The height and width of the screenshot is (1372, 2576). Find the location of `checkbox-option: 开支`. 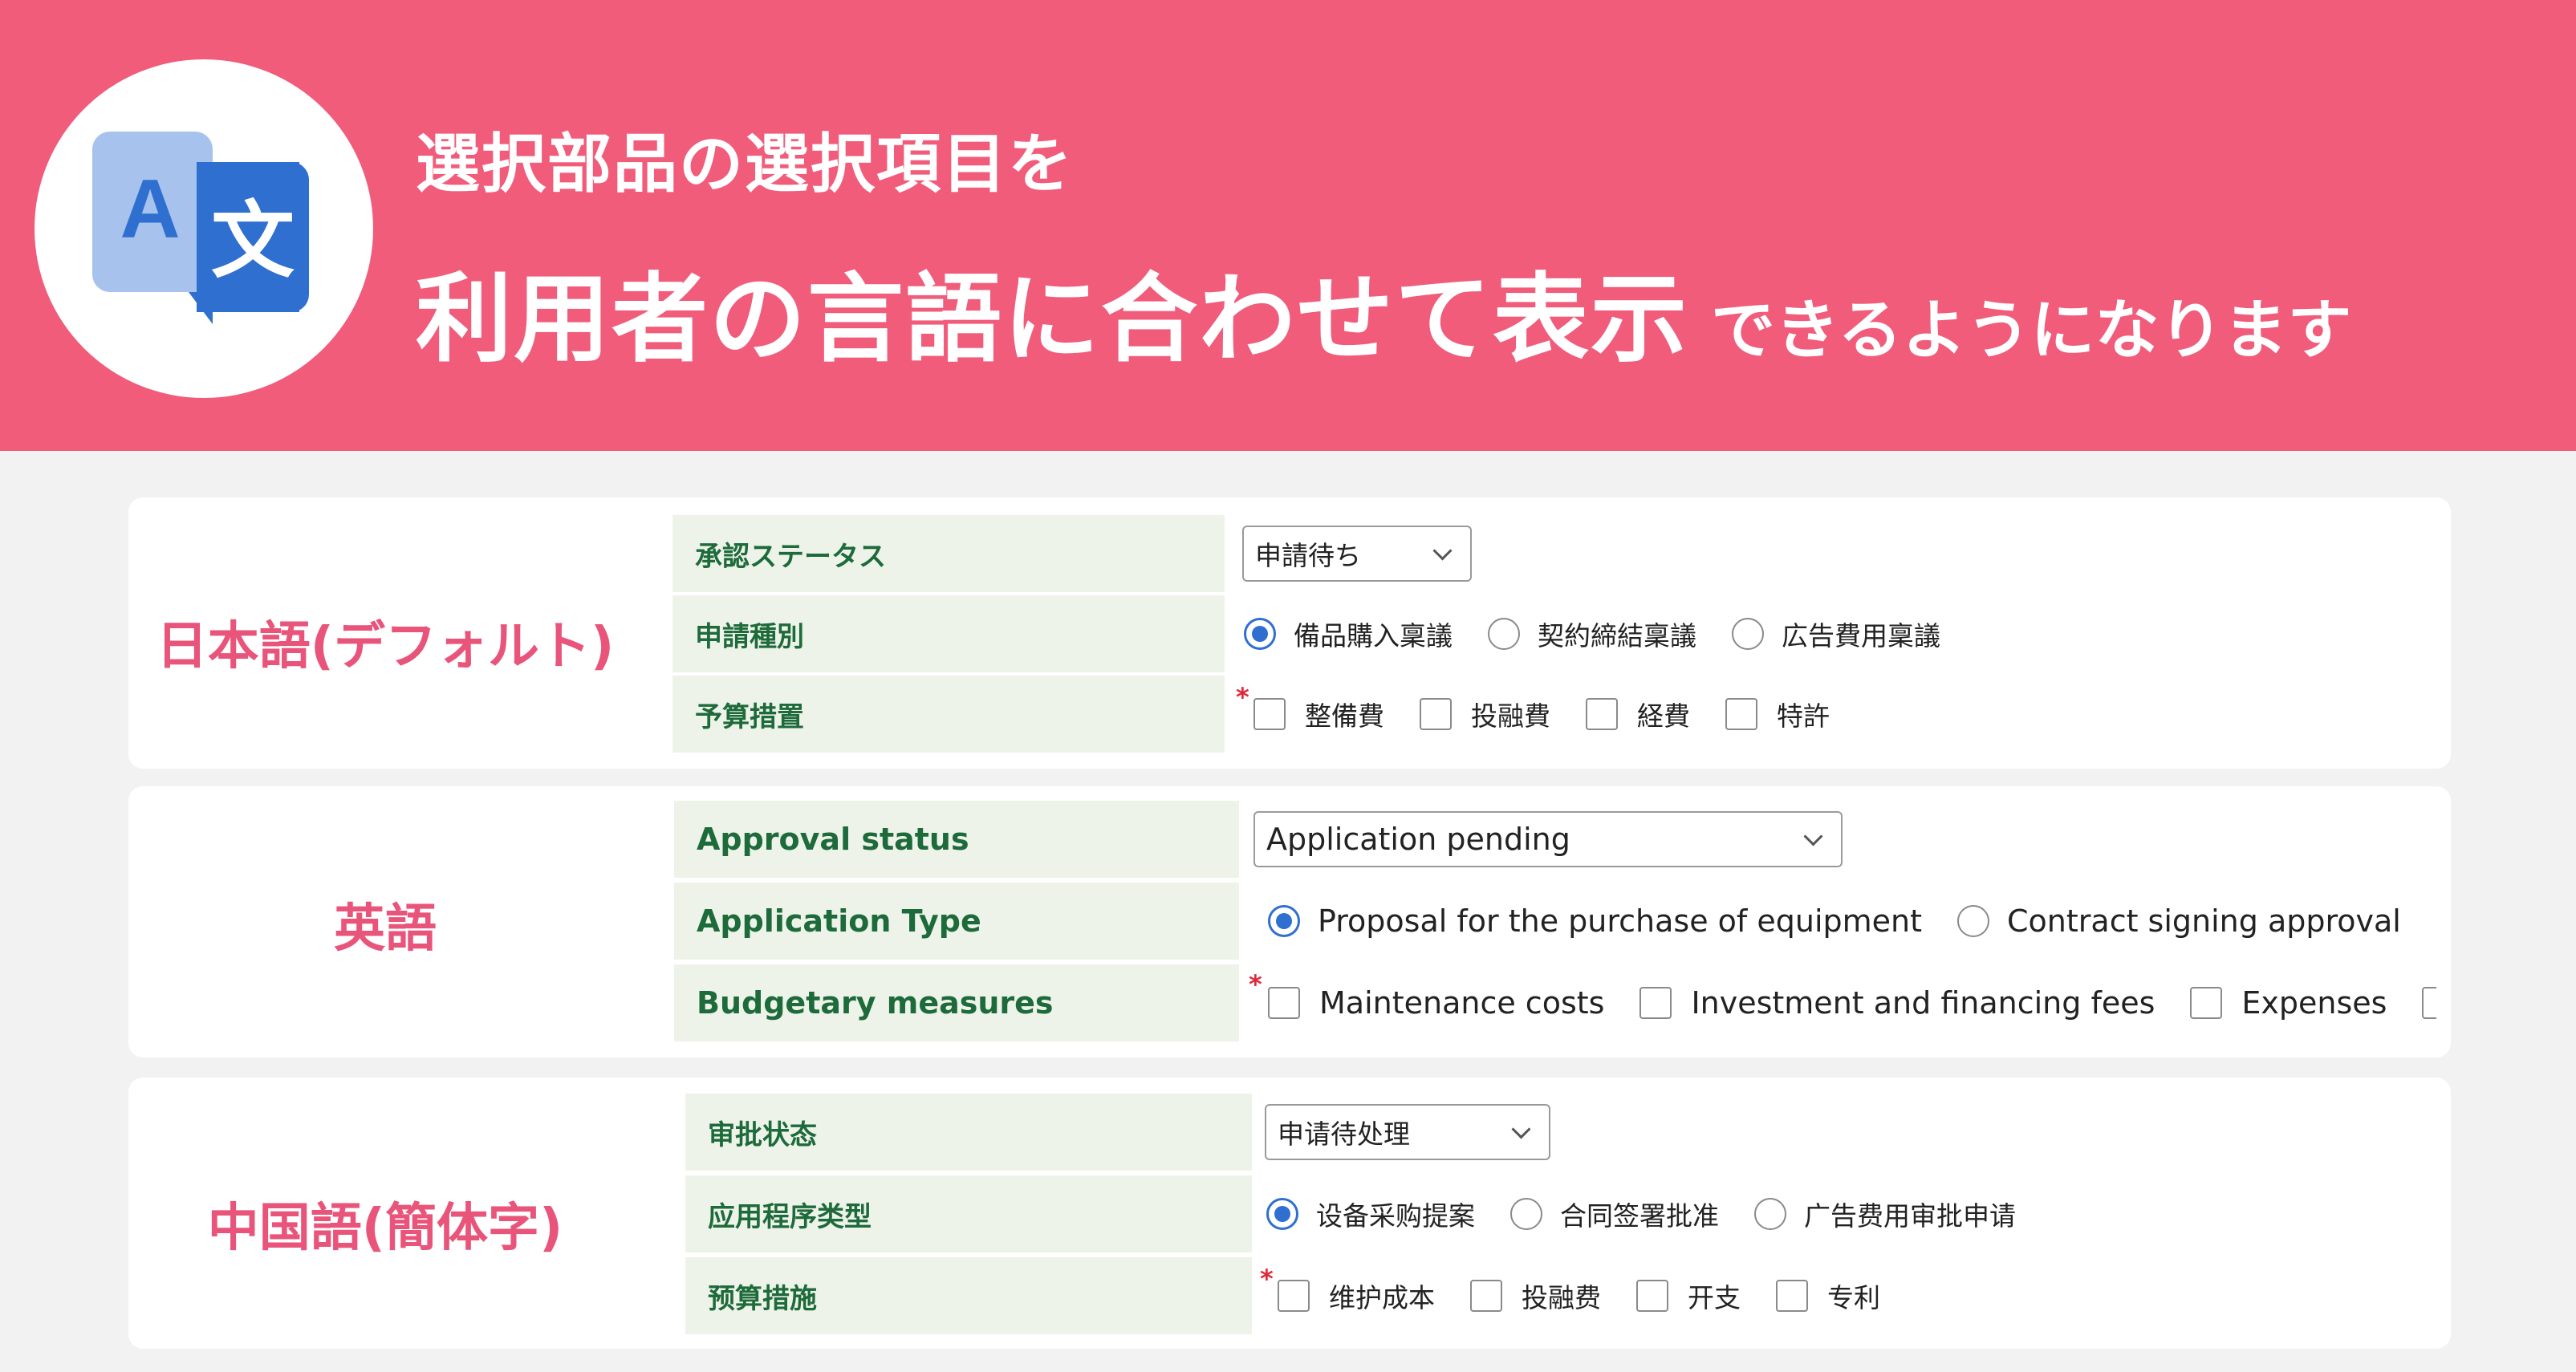

checkbox-option: 开支 is located at coordinates (1688, 1296).